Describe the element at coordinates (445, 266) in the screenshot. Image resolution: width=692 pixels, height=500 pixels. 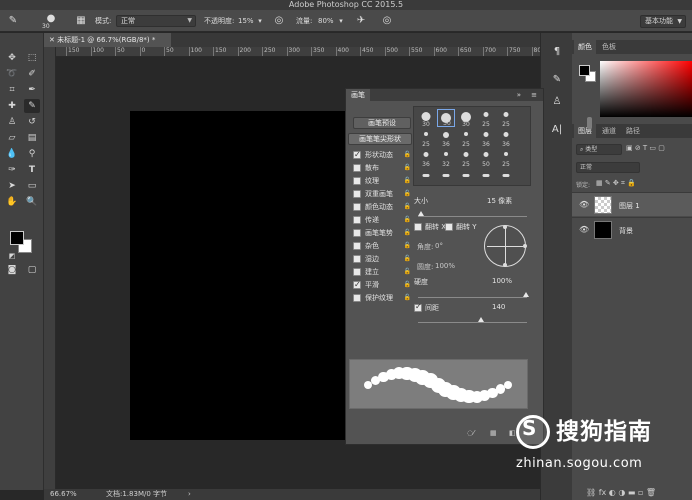
I see `roundness-value: 100%` at that location.